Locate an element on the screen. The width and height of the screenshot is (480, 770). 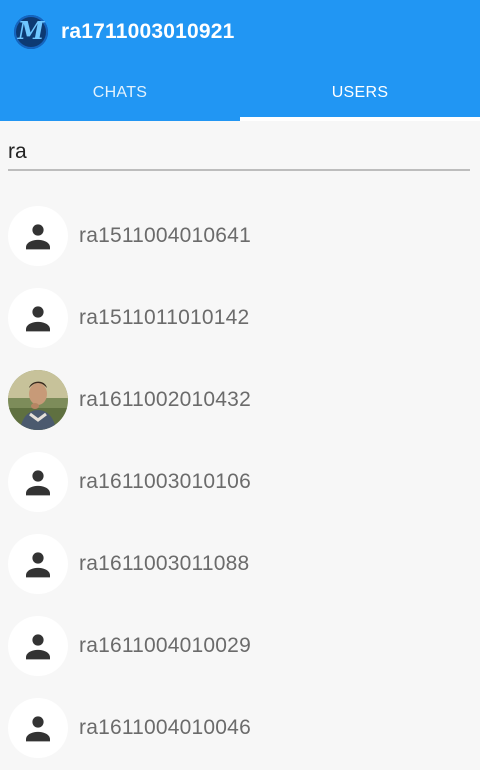
user-list-item: ra1611002010432 is located at coordinates (240, 400).